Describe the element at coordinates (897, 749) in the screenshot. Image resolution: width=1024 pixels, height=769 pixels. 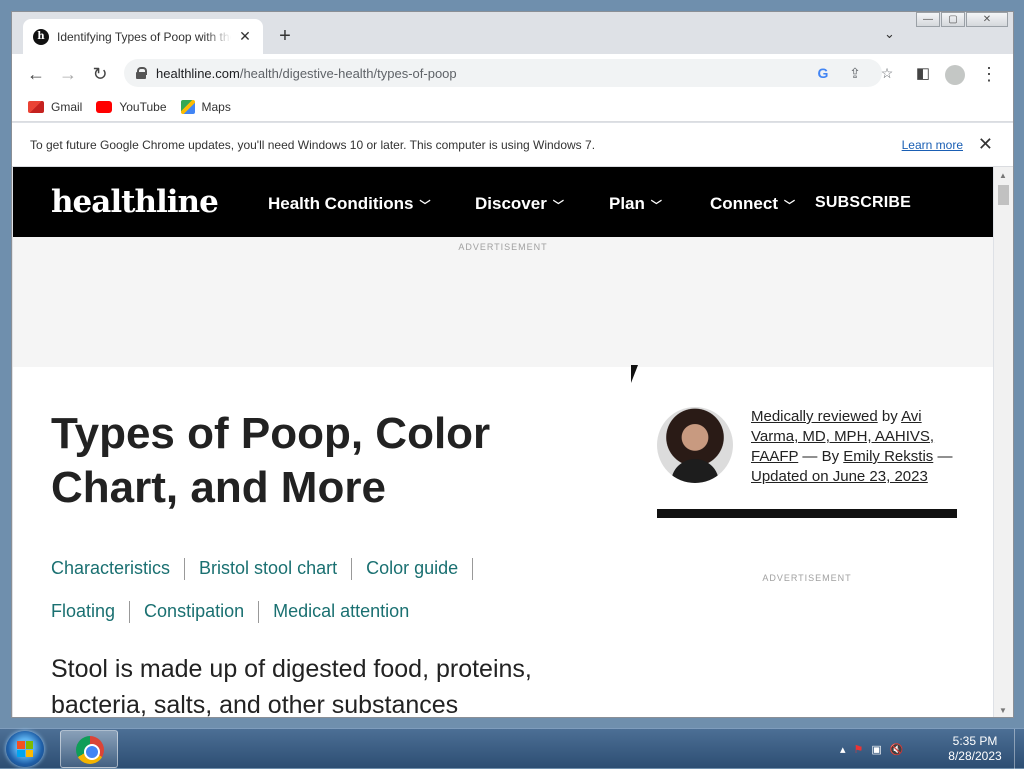
I see `volume-muted-icon: 🔇` at that location.